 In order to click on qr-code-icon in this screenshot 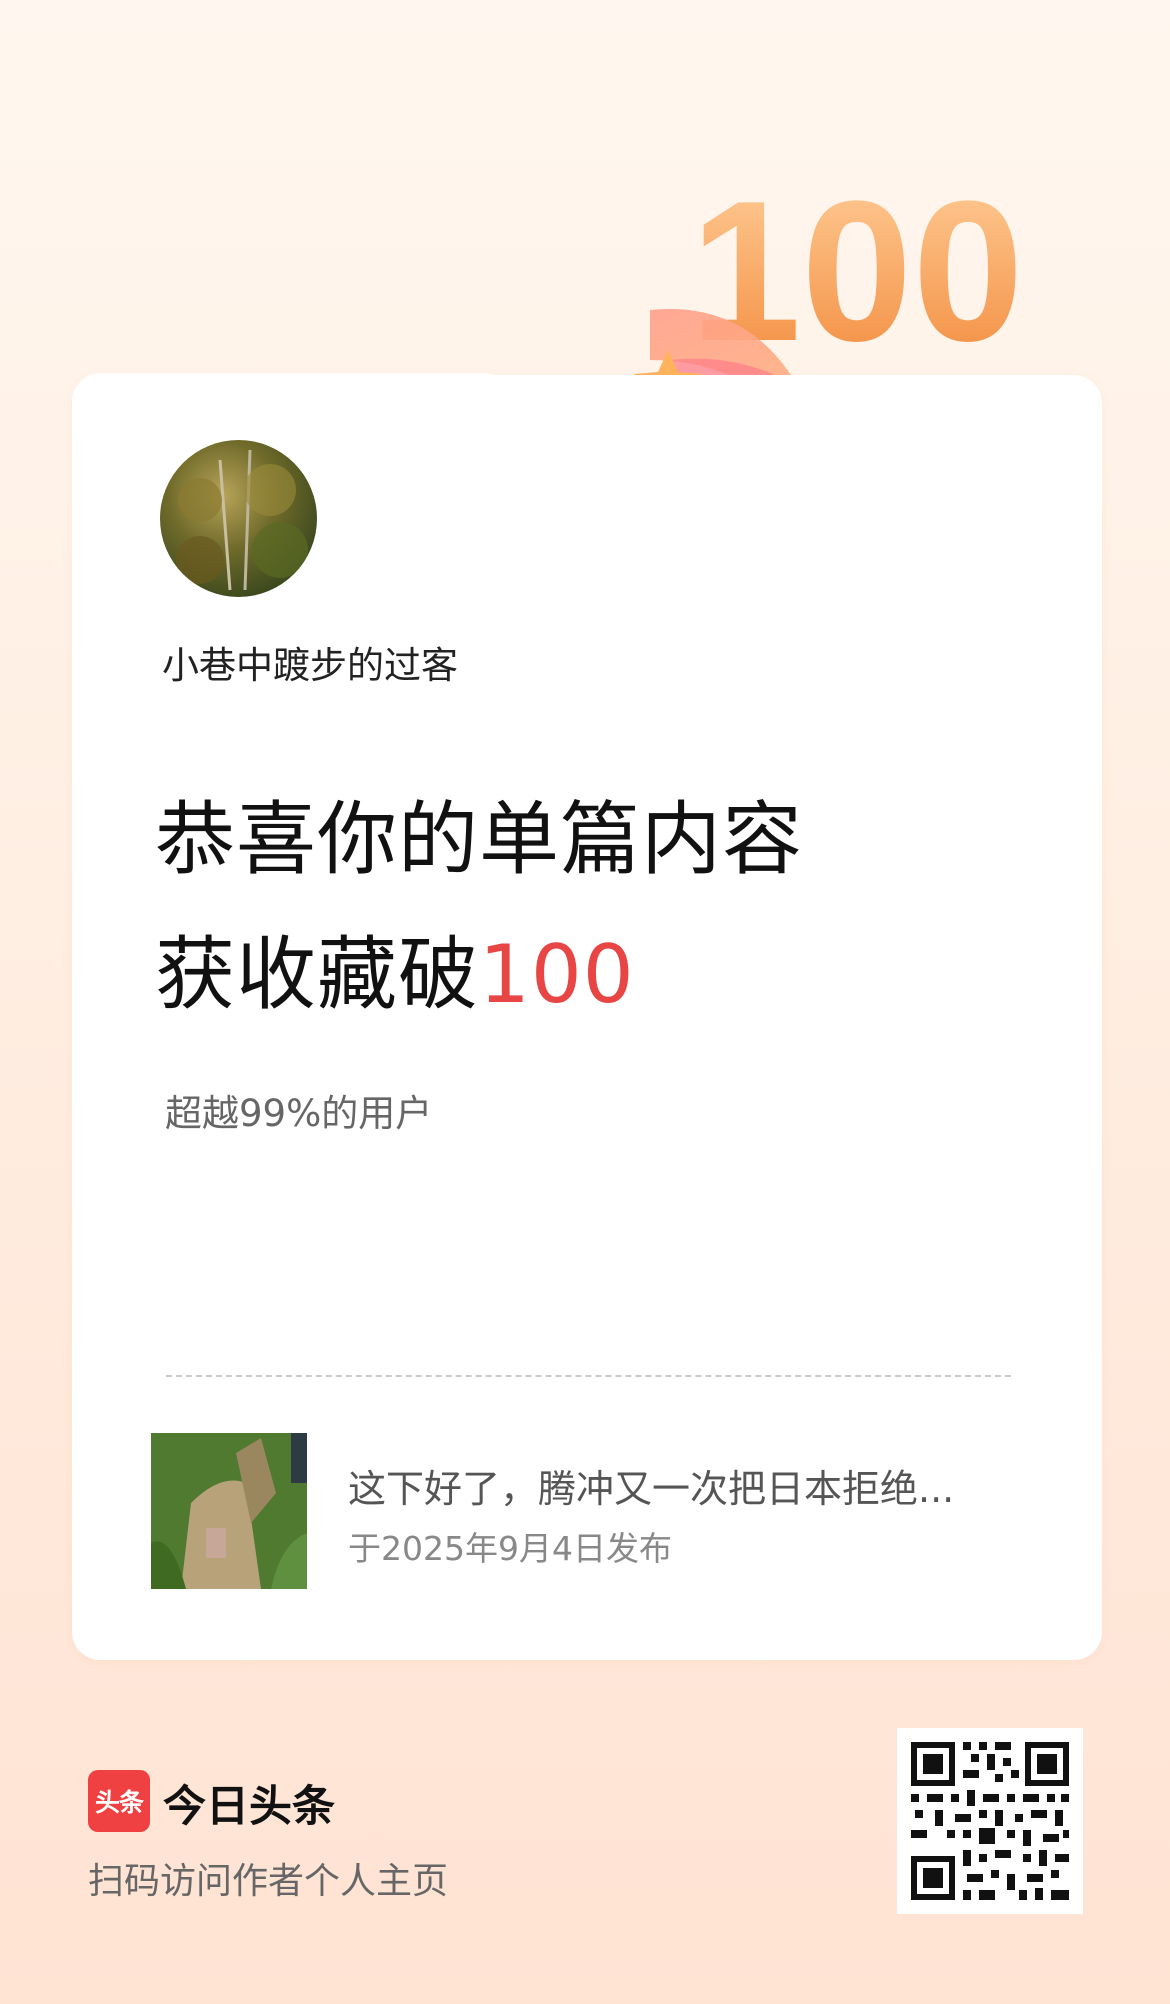, I will do `click(990, 1821)`.